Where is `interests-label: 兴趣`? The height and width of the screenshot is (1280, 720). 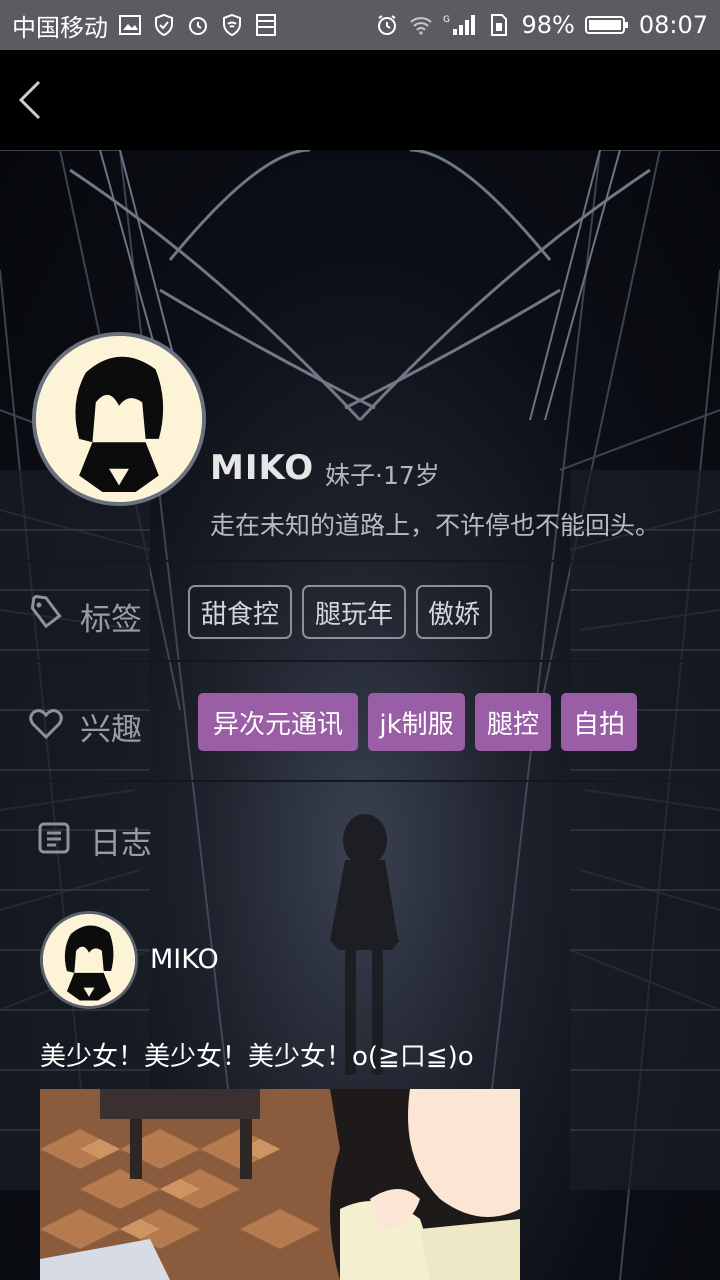 interests-label: 兴趣 is located at coordinates (111, 730).